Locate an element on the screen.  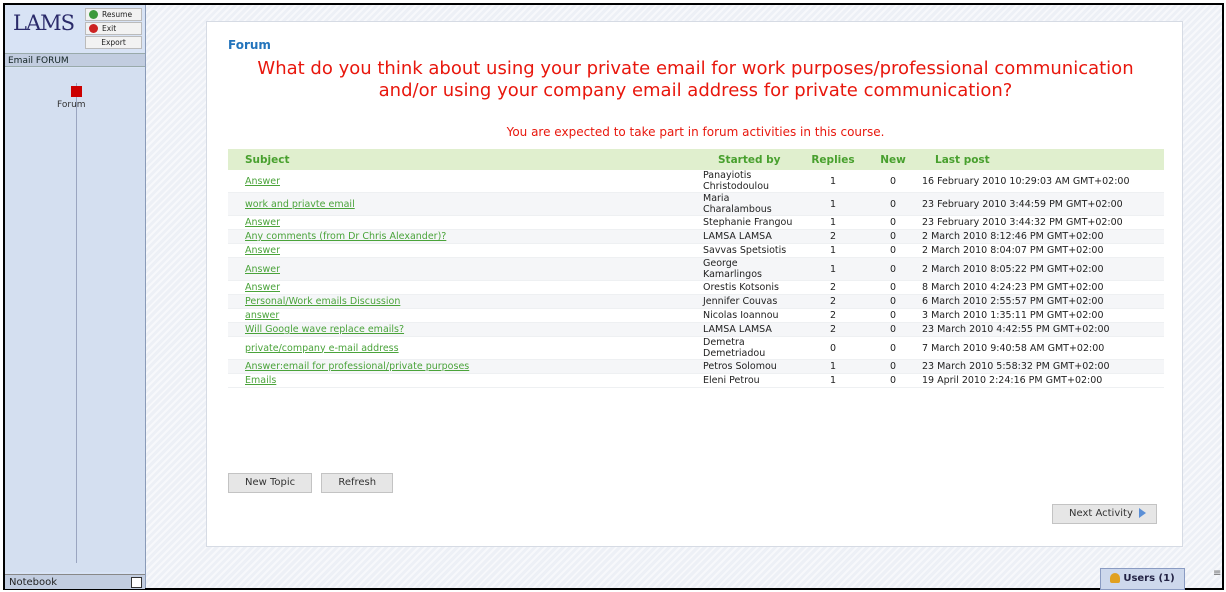
topic-started-by: Eleni Petrou is located at coordinates (749, 380).